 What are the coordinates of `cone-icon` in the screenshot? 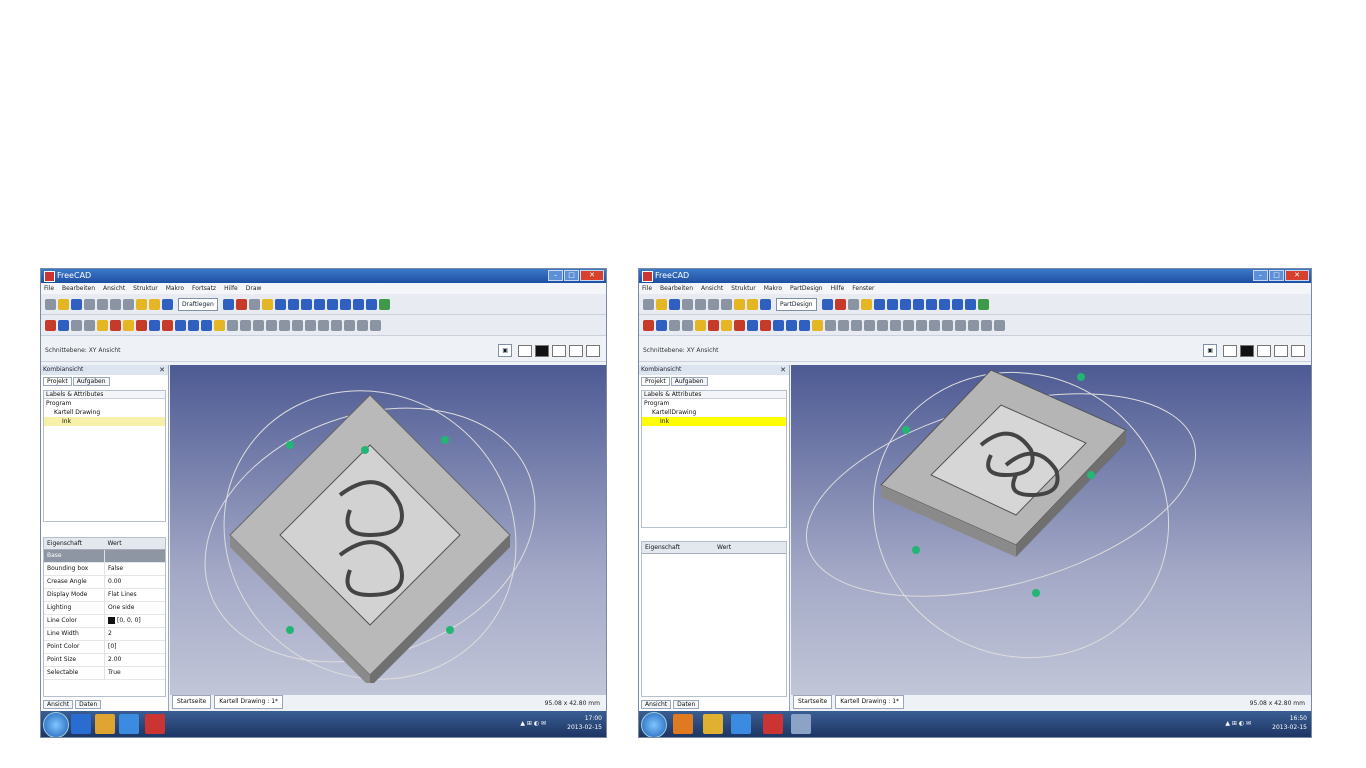 It's located at (141, 325).